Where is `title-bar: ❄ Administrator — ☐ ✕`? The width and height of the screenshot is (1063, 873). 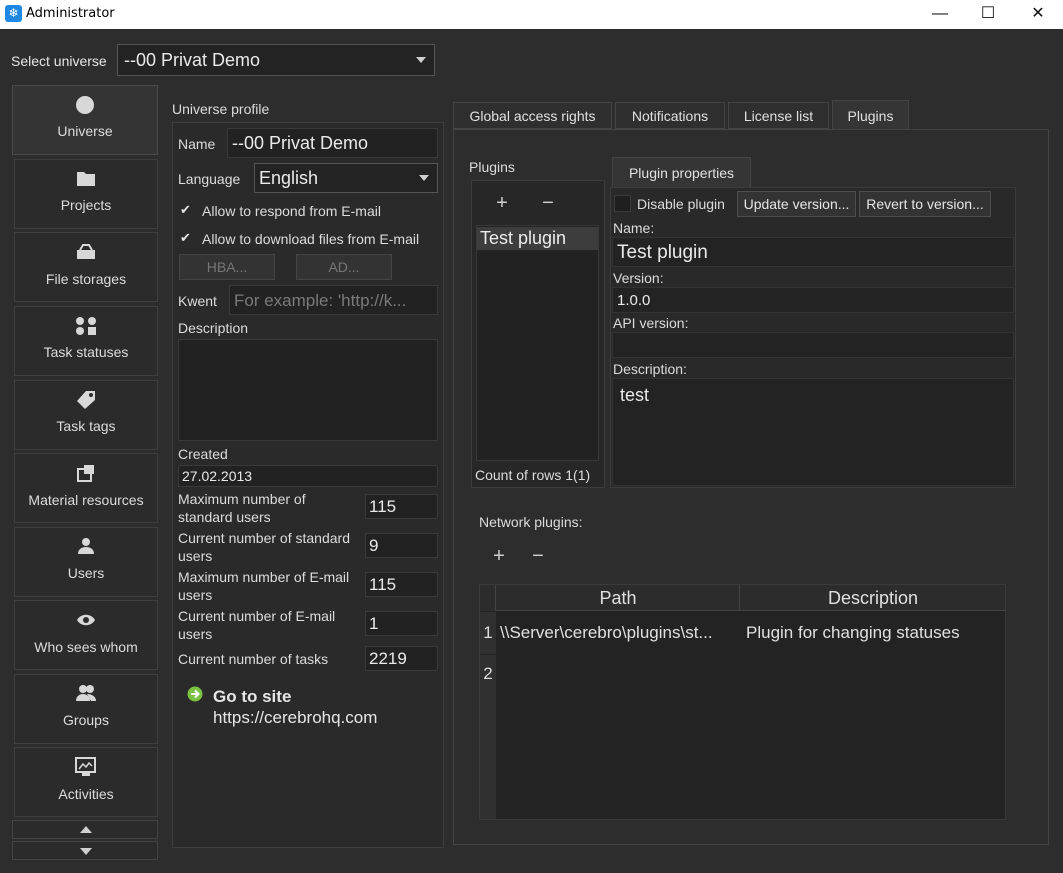
title-bar: ❄ Administrator — ☐ ✕ is located at coordinates (531, 14).